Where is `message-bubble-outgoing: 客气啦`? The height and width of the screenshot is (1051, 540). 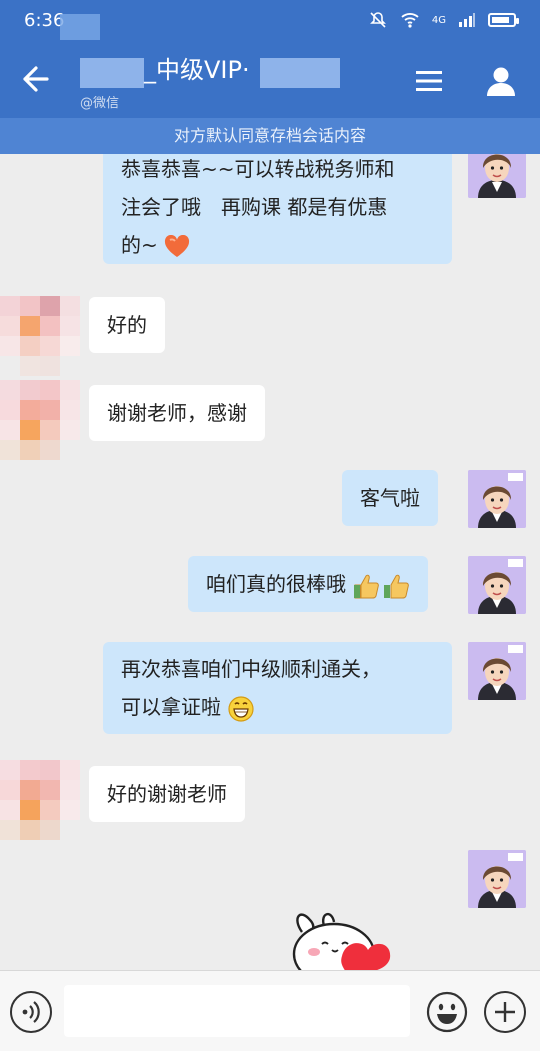 message-bubble-outgoing: 客气啦 is located at coordinates (390, 498).